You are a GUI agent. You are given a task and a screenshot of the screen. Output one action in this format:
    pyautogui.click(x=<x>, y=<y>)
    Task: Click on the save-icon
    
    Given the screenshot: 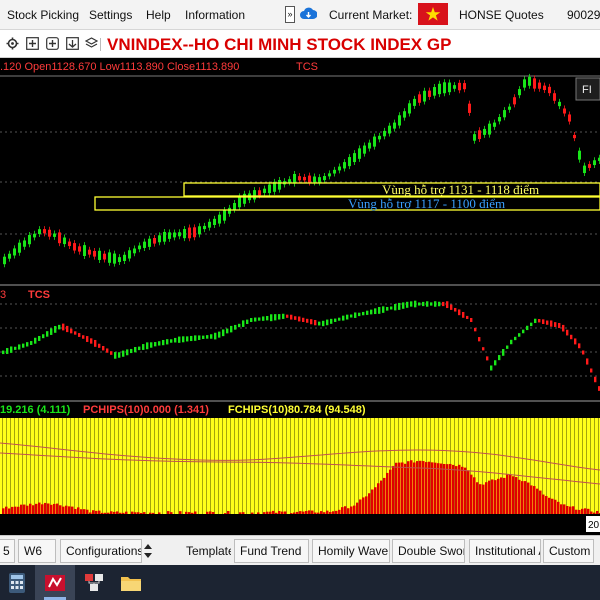 What is the action you would take?
    pyautogui.click(x=72, y=43)
    